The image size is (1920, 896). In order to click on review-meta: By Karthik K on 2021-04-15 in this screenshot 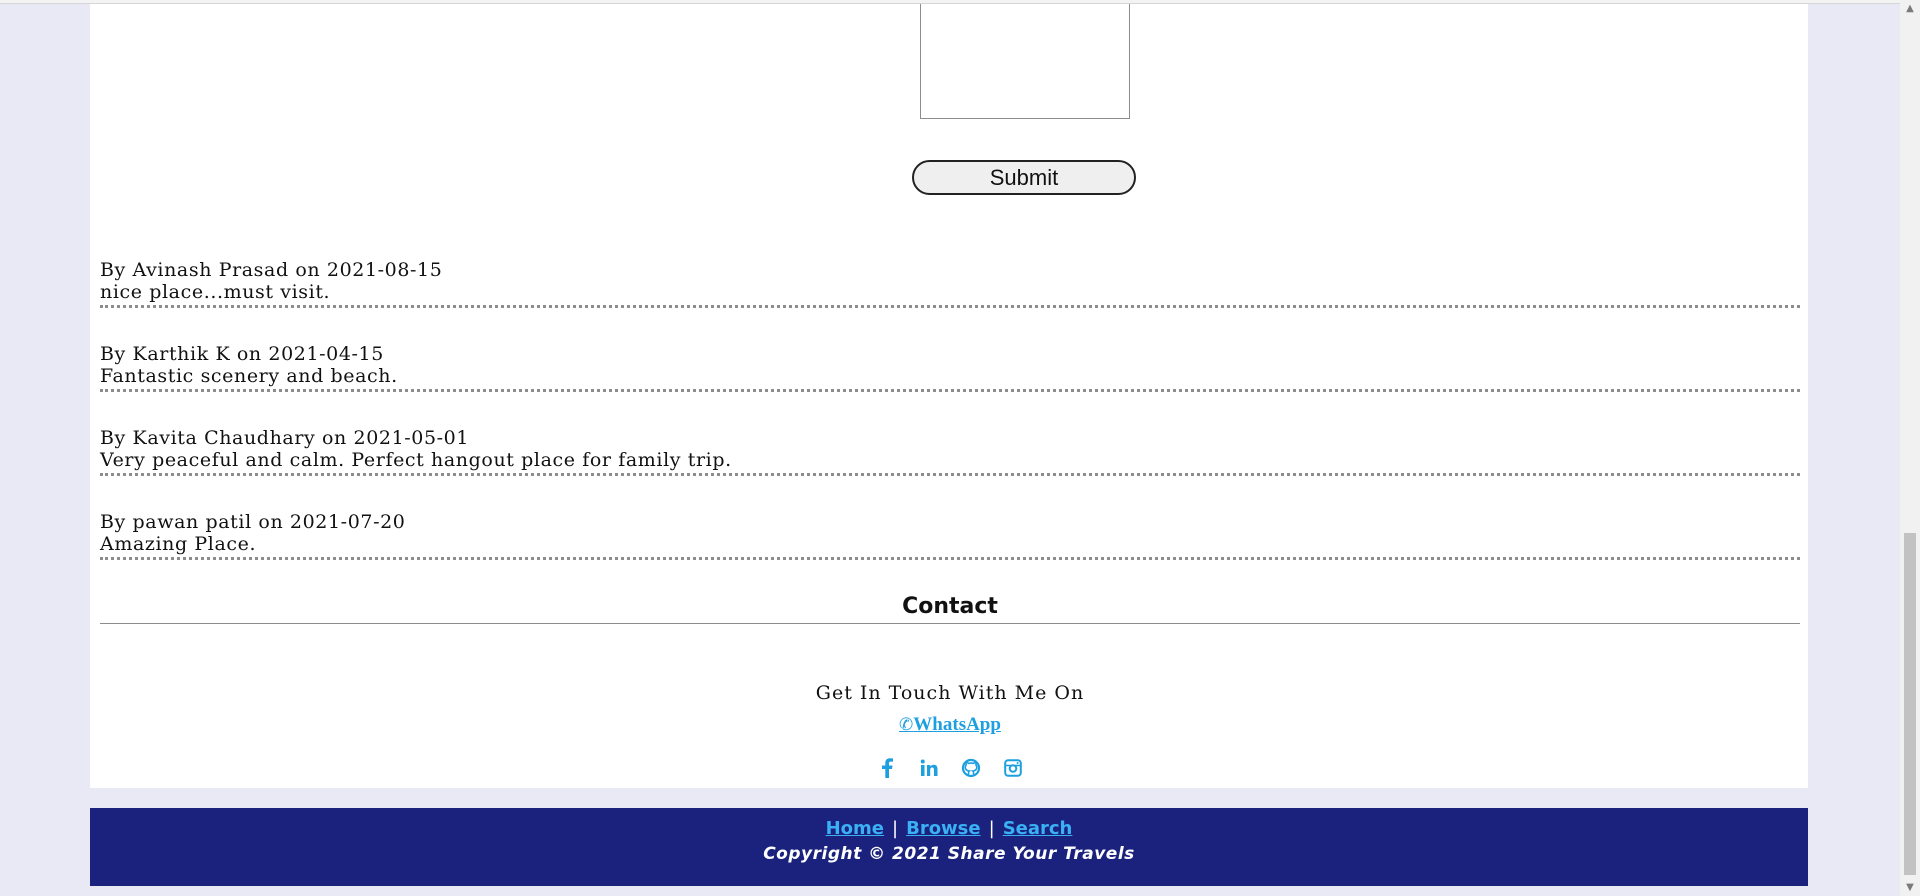, I will do `click(242, 354)`.